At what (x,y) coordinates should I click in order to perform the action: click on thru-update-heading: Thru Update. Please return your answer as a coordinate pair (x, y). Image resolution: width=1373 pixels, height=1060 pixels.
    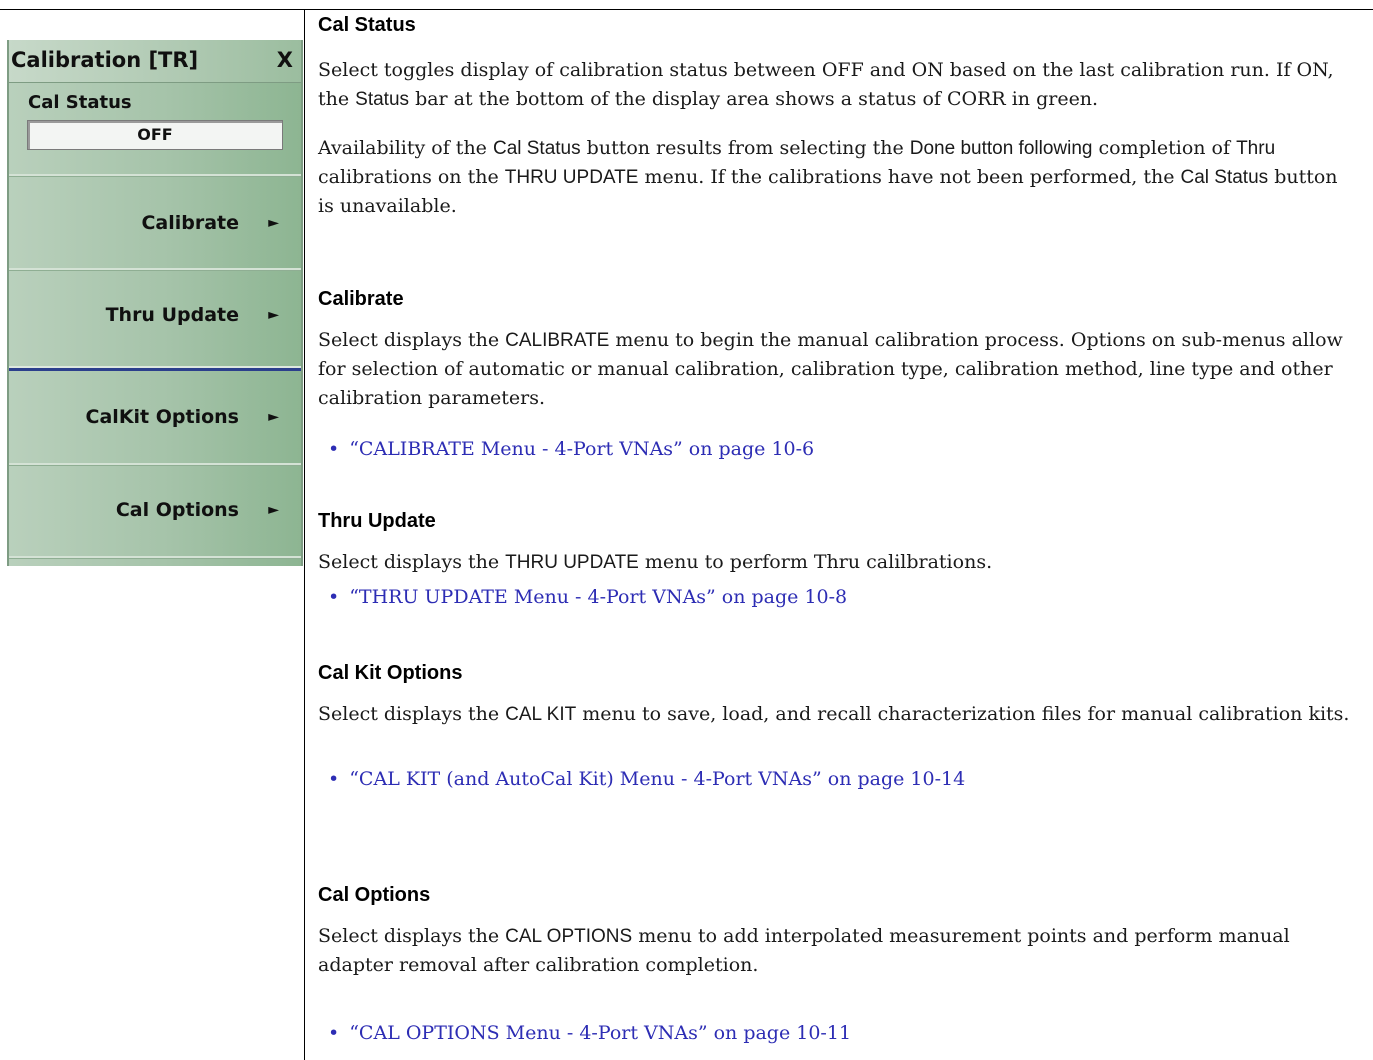
    Looking at the image, I should click on (377, 521).